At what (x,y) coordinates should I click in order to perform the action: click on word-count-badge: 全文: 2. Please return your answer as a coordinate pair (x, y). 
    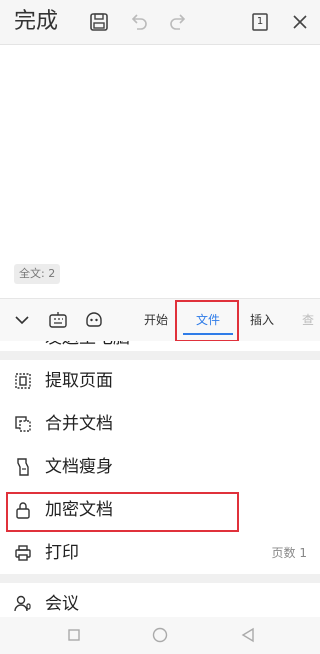
    Looking at the image, I should click on (37, 274).